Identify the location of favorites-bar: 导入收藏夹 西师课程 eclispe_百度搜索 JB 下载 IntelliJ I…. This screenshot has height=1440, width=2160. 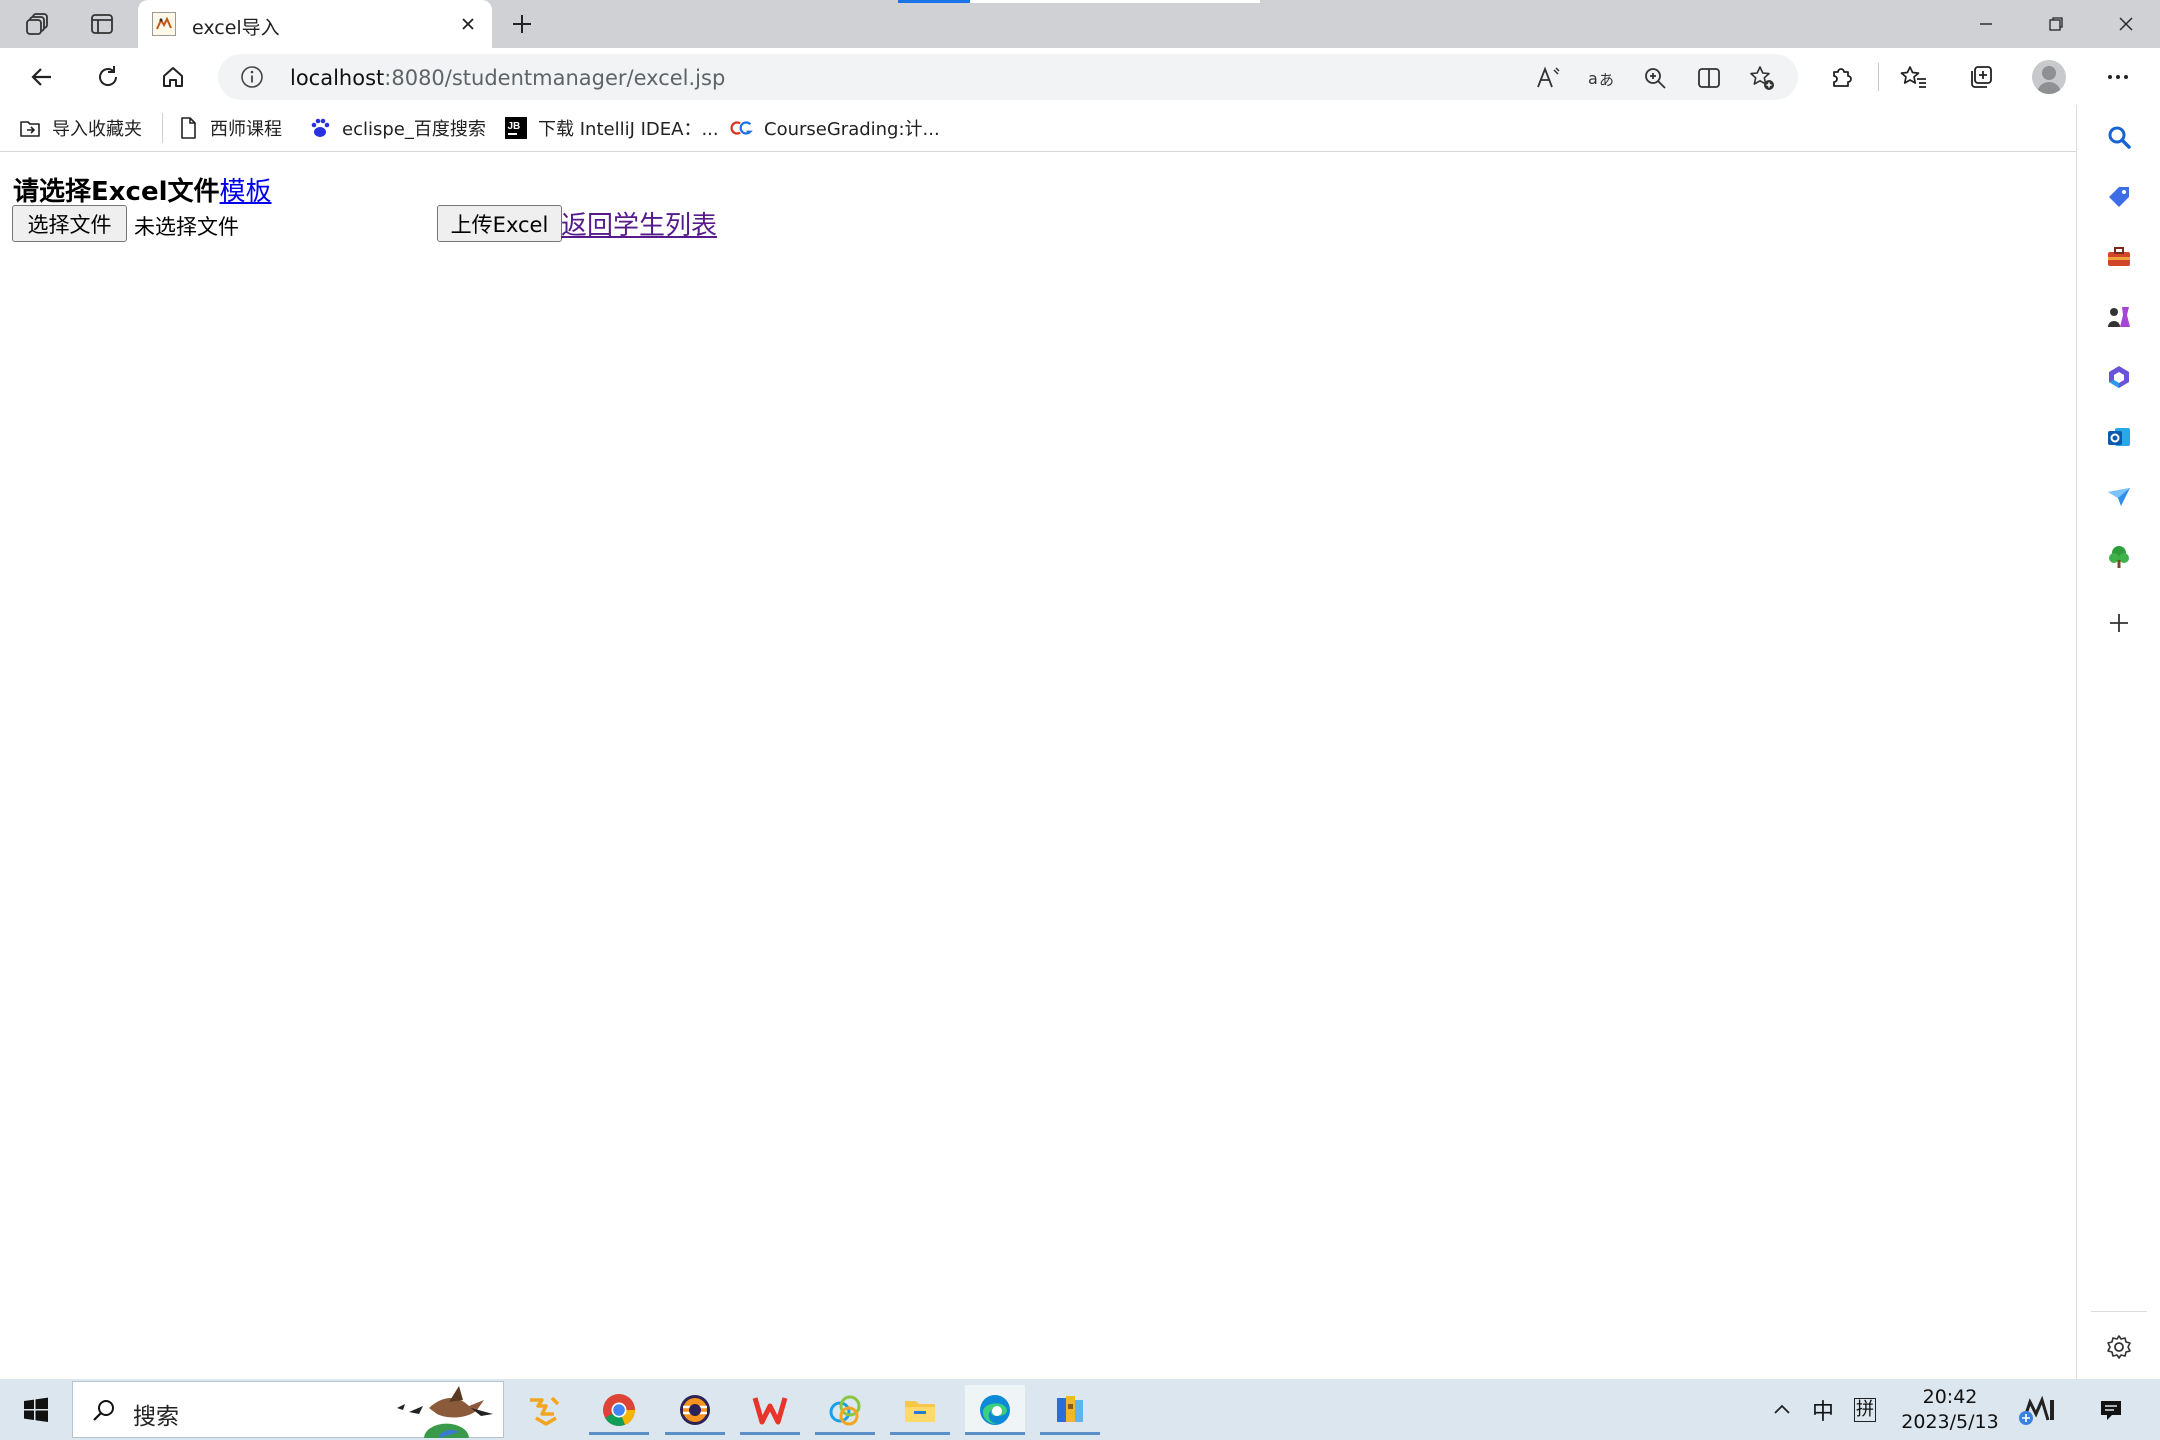
(1038, 128).